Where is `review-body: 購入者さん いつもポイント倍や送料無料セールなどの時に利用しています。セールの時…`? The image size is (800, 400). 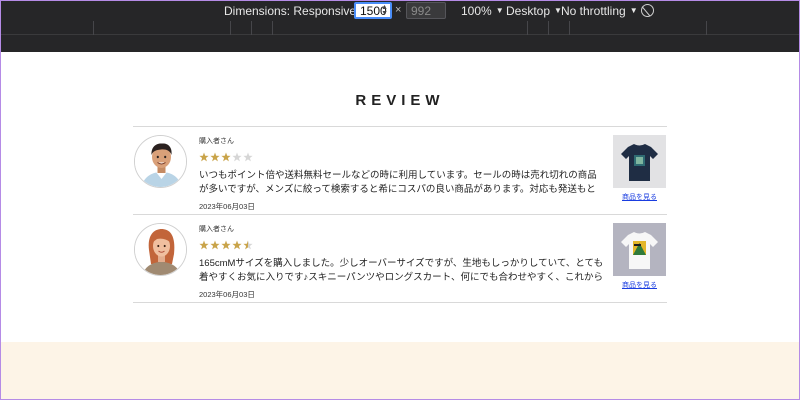 review-body: 購入者さん いつもポイント倍や送料無料セールなどの時に利用しています。セールの時… is located at coordinates (401, 174).